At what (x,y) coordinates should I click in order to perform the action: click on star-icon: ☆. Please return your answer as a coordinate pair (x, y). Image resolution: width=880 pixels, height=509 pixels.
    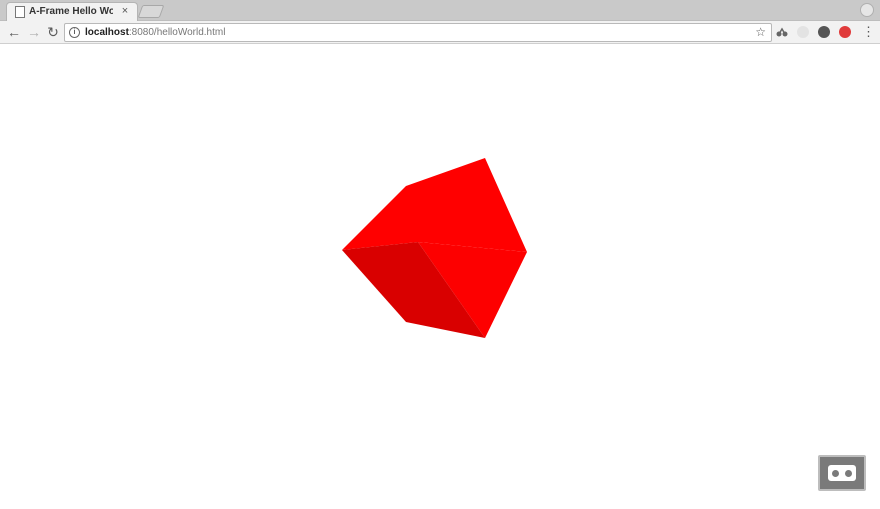
    Looking at the image, I should click on (760, 32).